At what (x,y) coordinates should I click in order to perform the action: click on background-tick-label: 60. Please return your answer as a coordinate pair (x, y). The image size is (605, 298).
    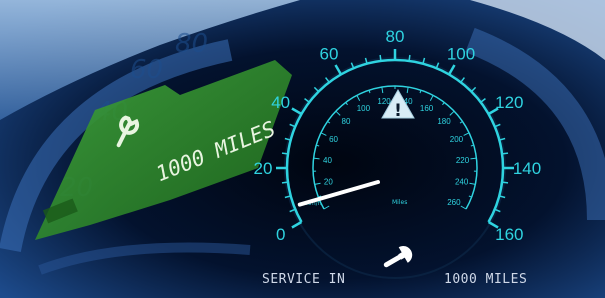
    Looking at the image, I should click on (146, 70).